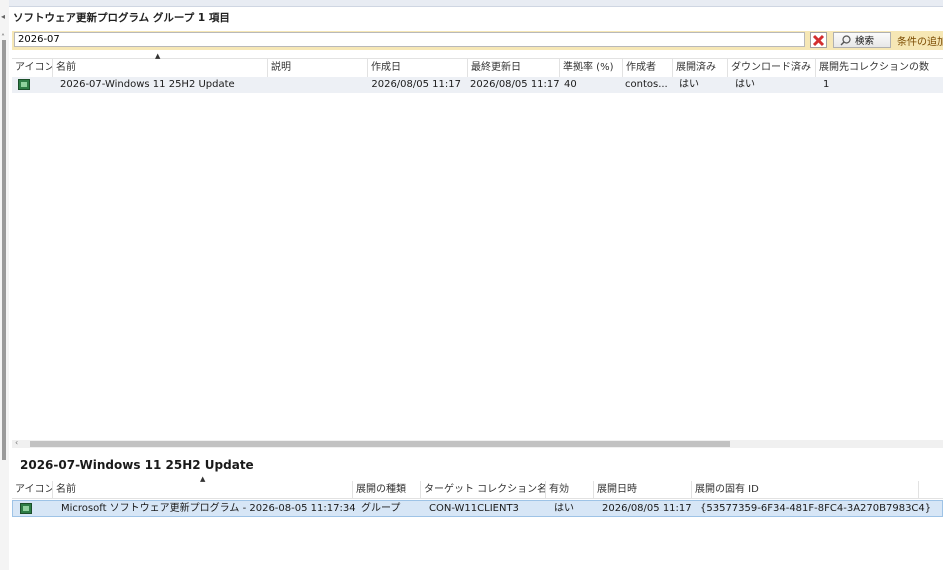  I want to click on column-header-deployment-type: 展開の種類, so click(386, 489).